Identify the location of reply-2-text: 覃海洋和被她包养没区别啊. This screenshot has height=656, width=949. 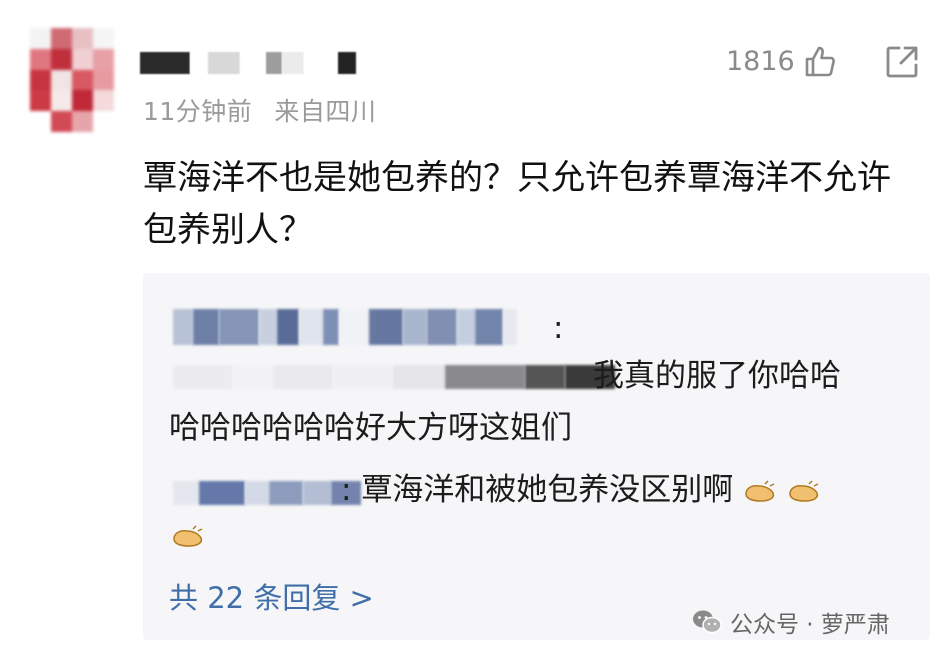
(547, 490).